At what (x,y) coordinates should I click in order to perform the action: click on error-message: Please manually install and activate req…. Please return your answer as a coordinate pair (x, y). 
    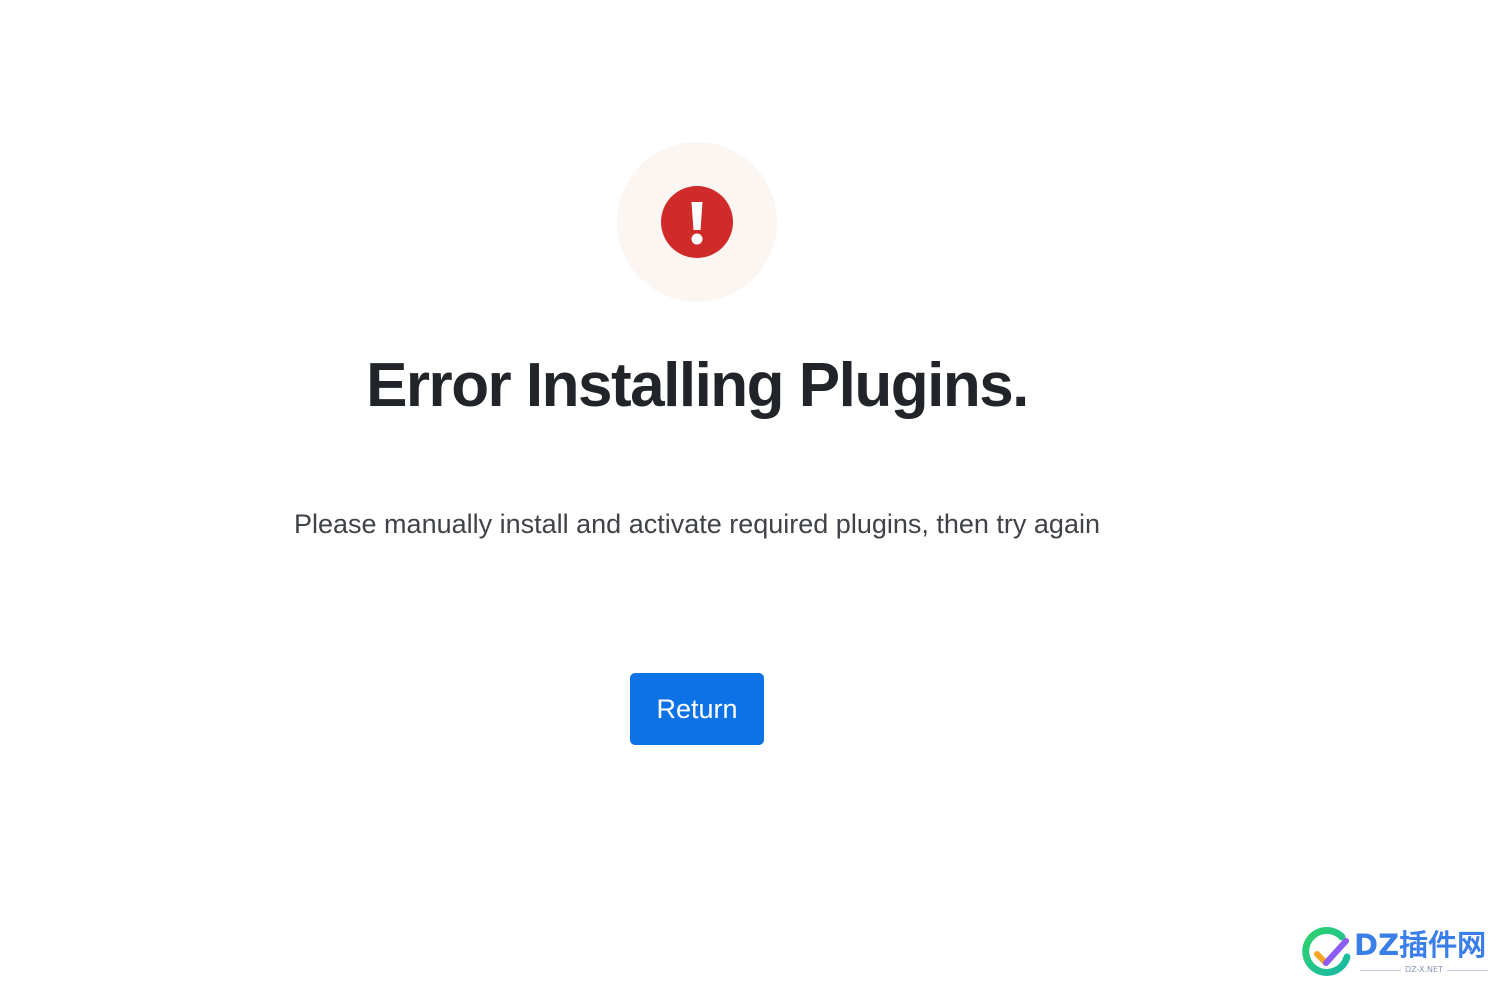
    Looking at the image, I should click on (697, 524).